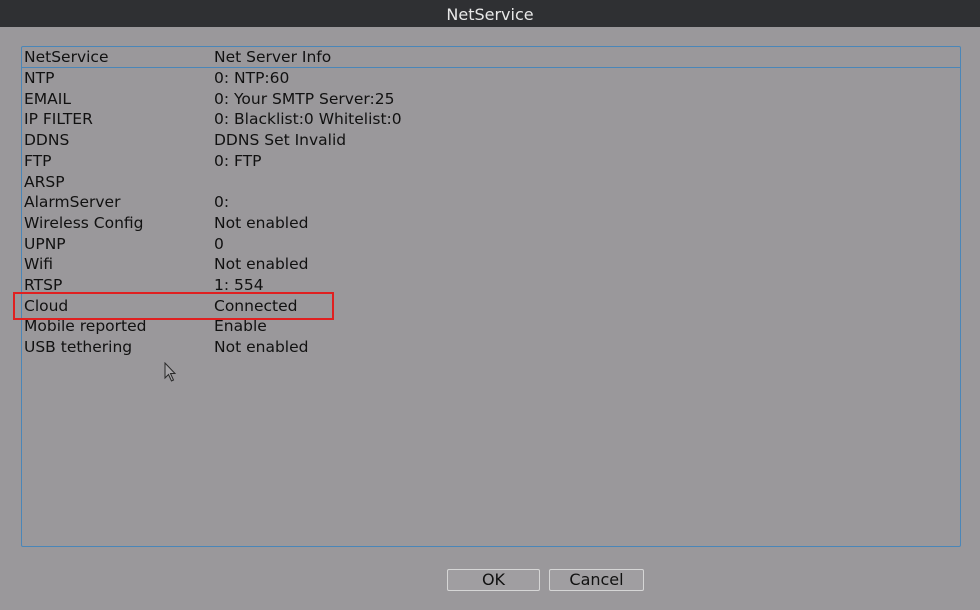 This screenshot has width=980, height=610. I want to click on list-row-wireless-config: Wireless Config Not enabled, so click(491, 223).